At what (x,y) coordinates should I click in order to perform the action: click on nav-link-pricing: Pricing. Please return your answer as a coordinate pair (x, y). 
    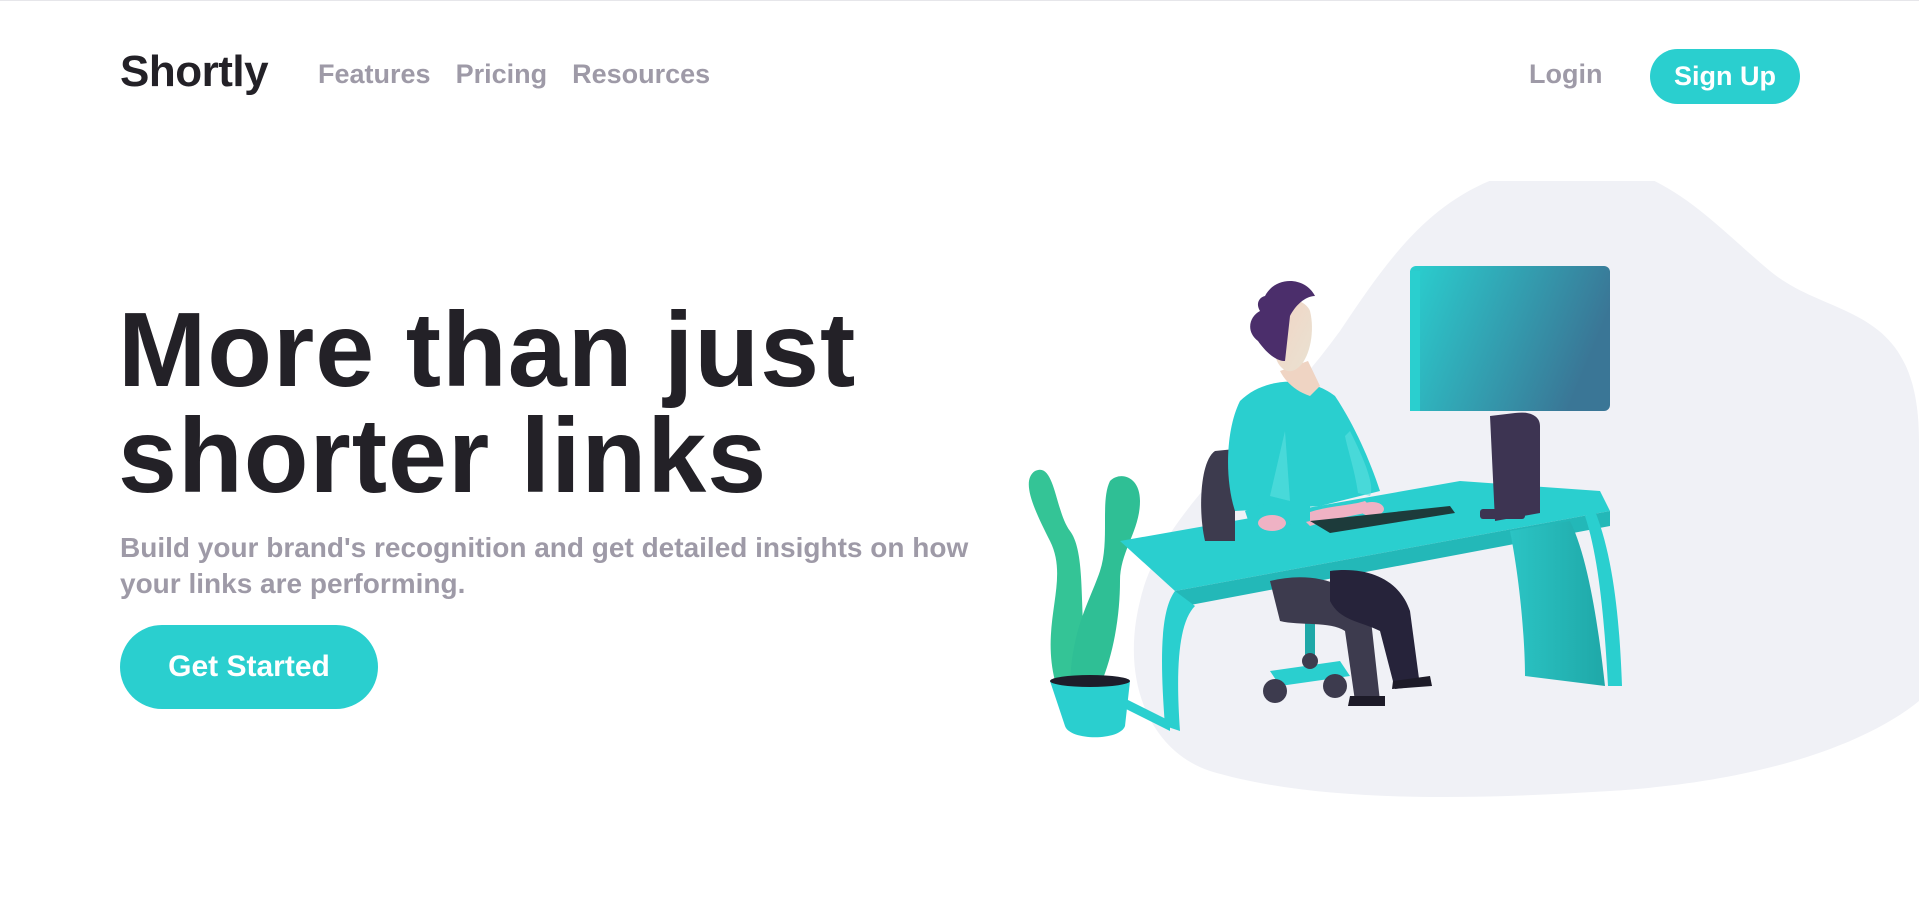
    Looking at the image, I should click on (502, 74).